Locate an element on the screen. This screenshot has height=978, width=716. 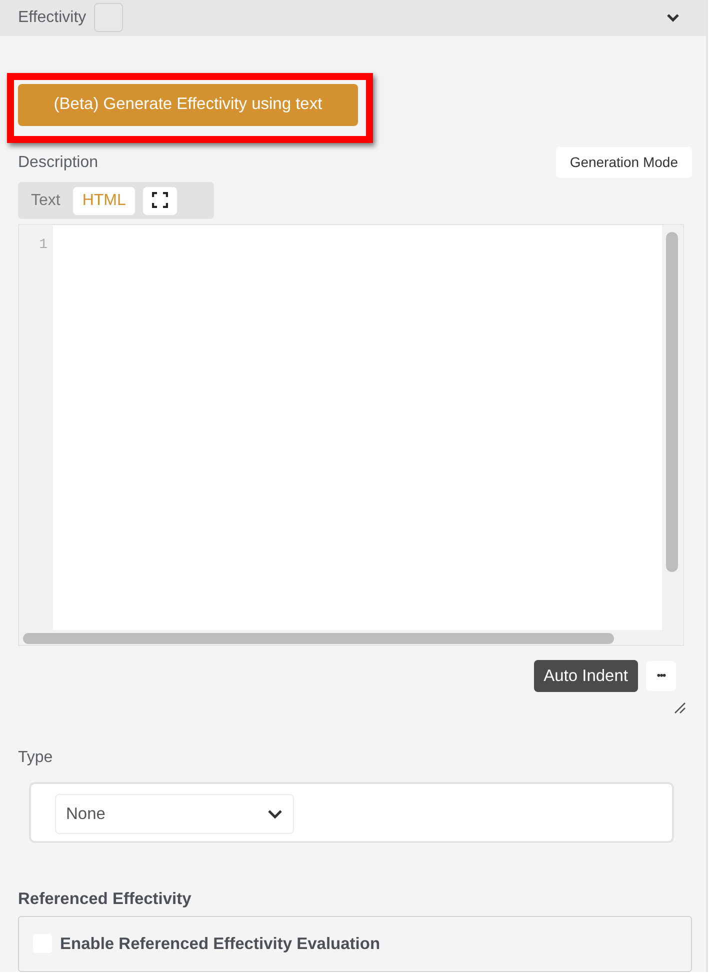
field-label: Description is located at coordinates (58, 162).